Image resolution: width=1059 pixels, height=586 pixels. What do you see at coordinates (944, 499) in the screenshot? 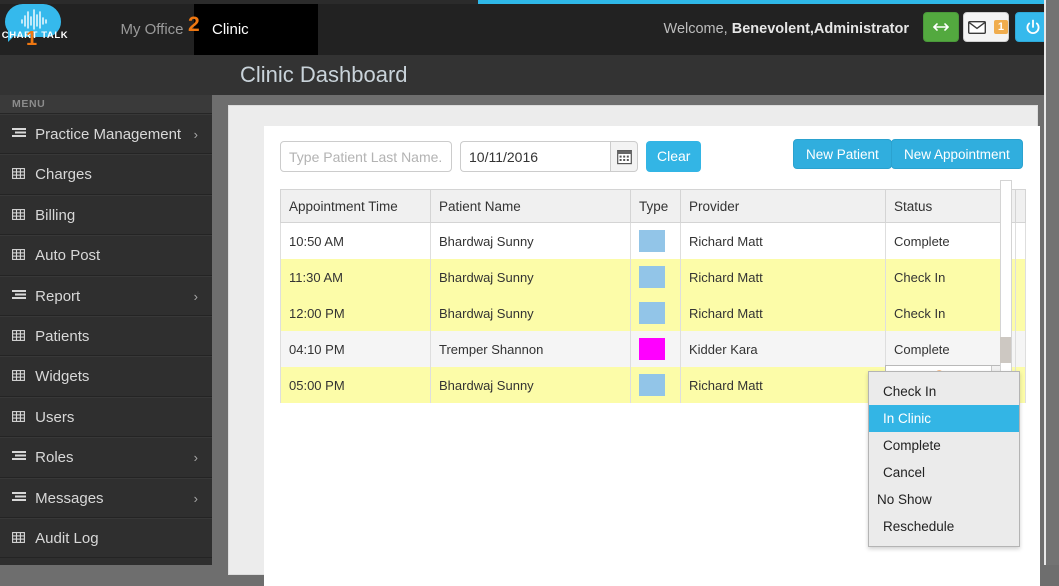
I see `dropdown-option-no-show: No Show` at bounding box center [944, 499].